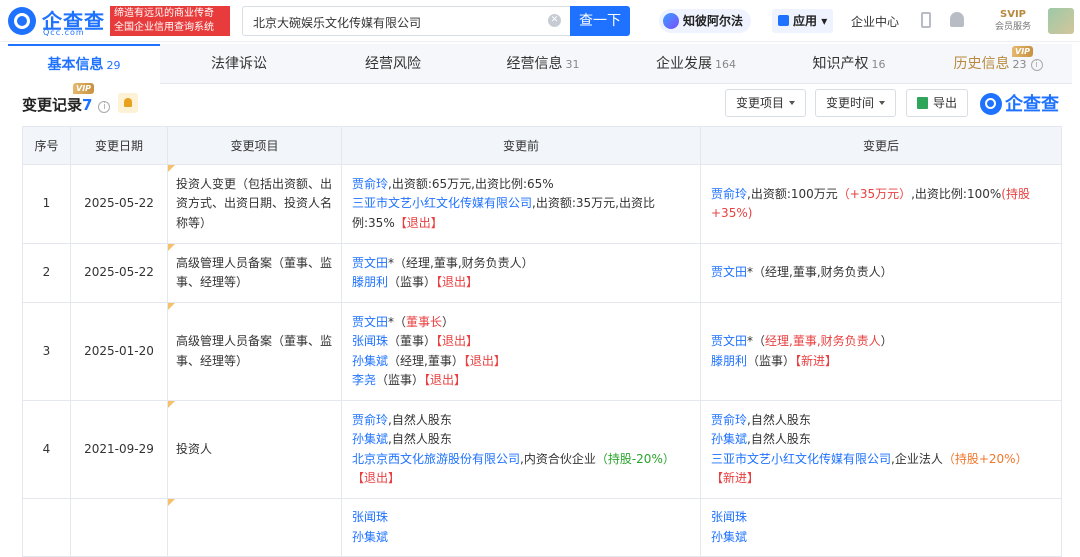  What do you see at coordinates (705, 21) in the screenshot?
I see `zhibi-alpha-button: 知彼阿尔法` at bounding box center [705, 21].